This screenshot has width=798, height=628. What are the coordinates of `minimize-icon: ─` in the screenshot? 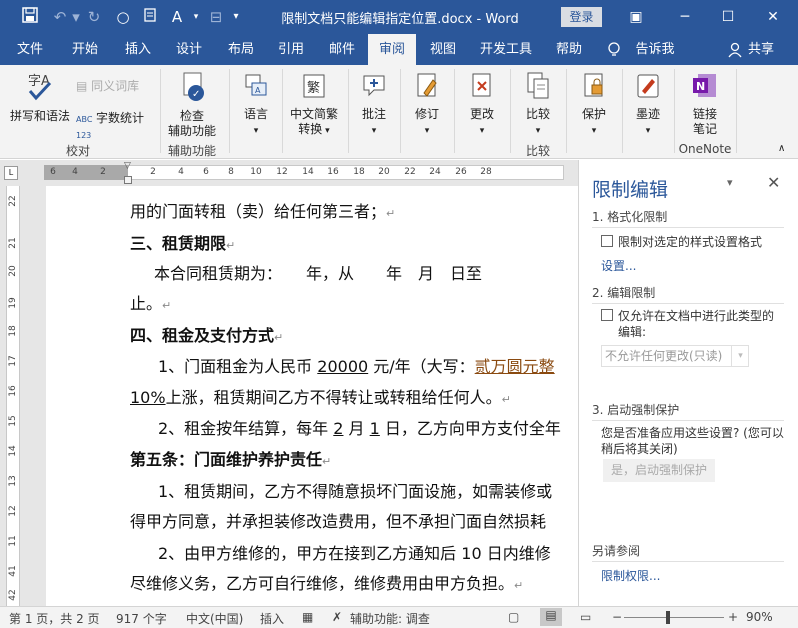 It's located at (685, 17).